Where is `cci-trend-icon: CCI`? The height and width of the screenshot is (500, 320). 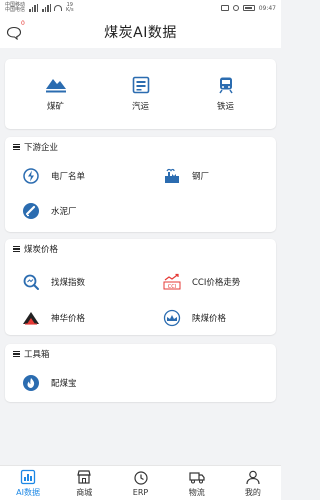
cci-trend-icon: CCI is located at coordinates (172, 282).